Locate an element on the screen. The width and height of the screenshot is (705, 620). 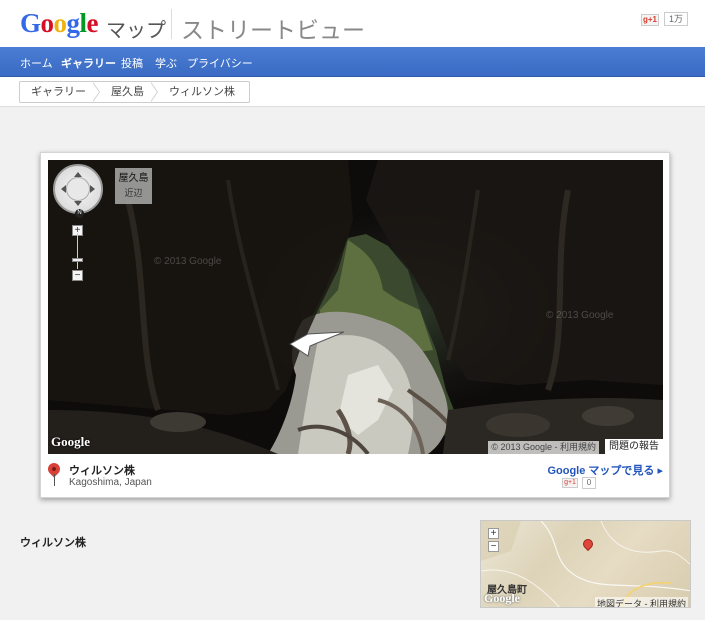
nav-item-submit: 投稿 is located at coordinates (132, 63).